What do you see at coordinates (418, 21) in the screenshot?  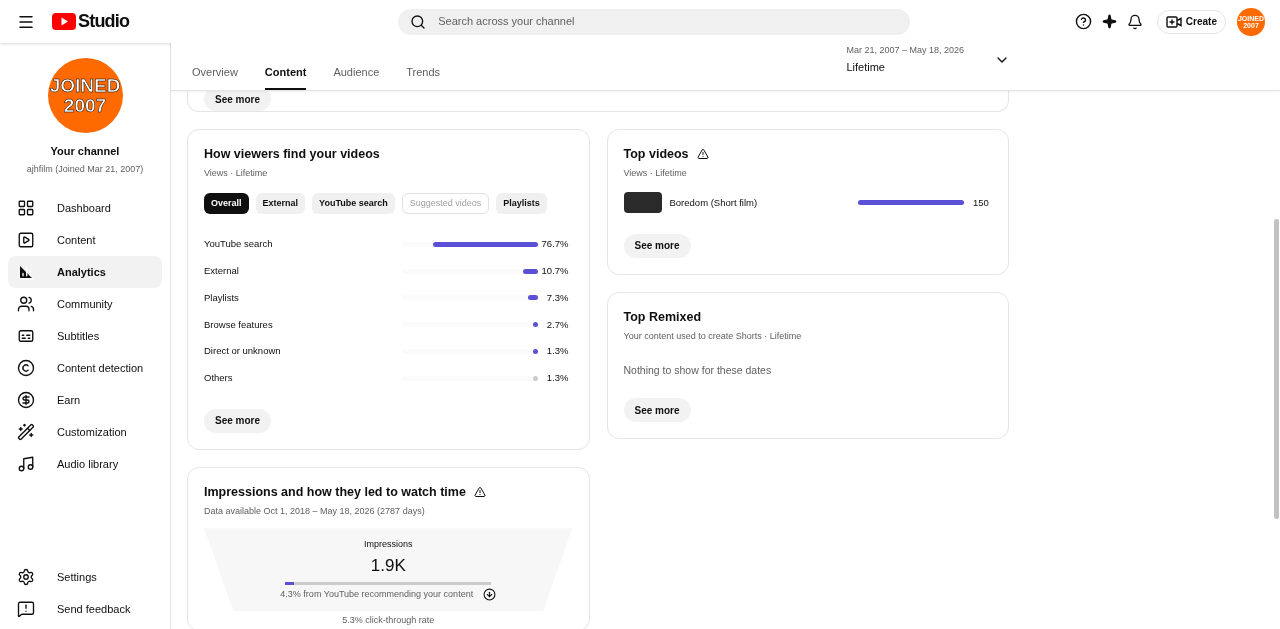 I see `search-icon` at bounding box center [418, 21].